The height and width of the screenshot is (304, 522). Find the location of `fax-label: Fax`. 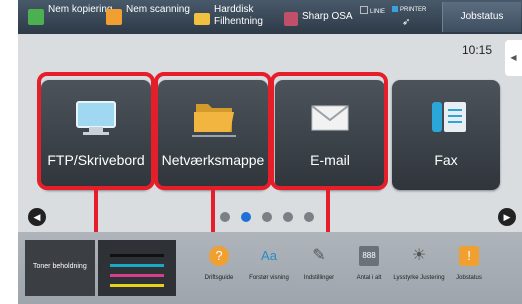

fax-label: Fax is located at coordinates (446, 160).